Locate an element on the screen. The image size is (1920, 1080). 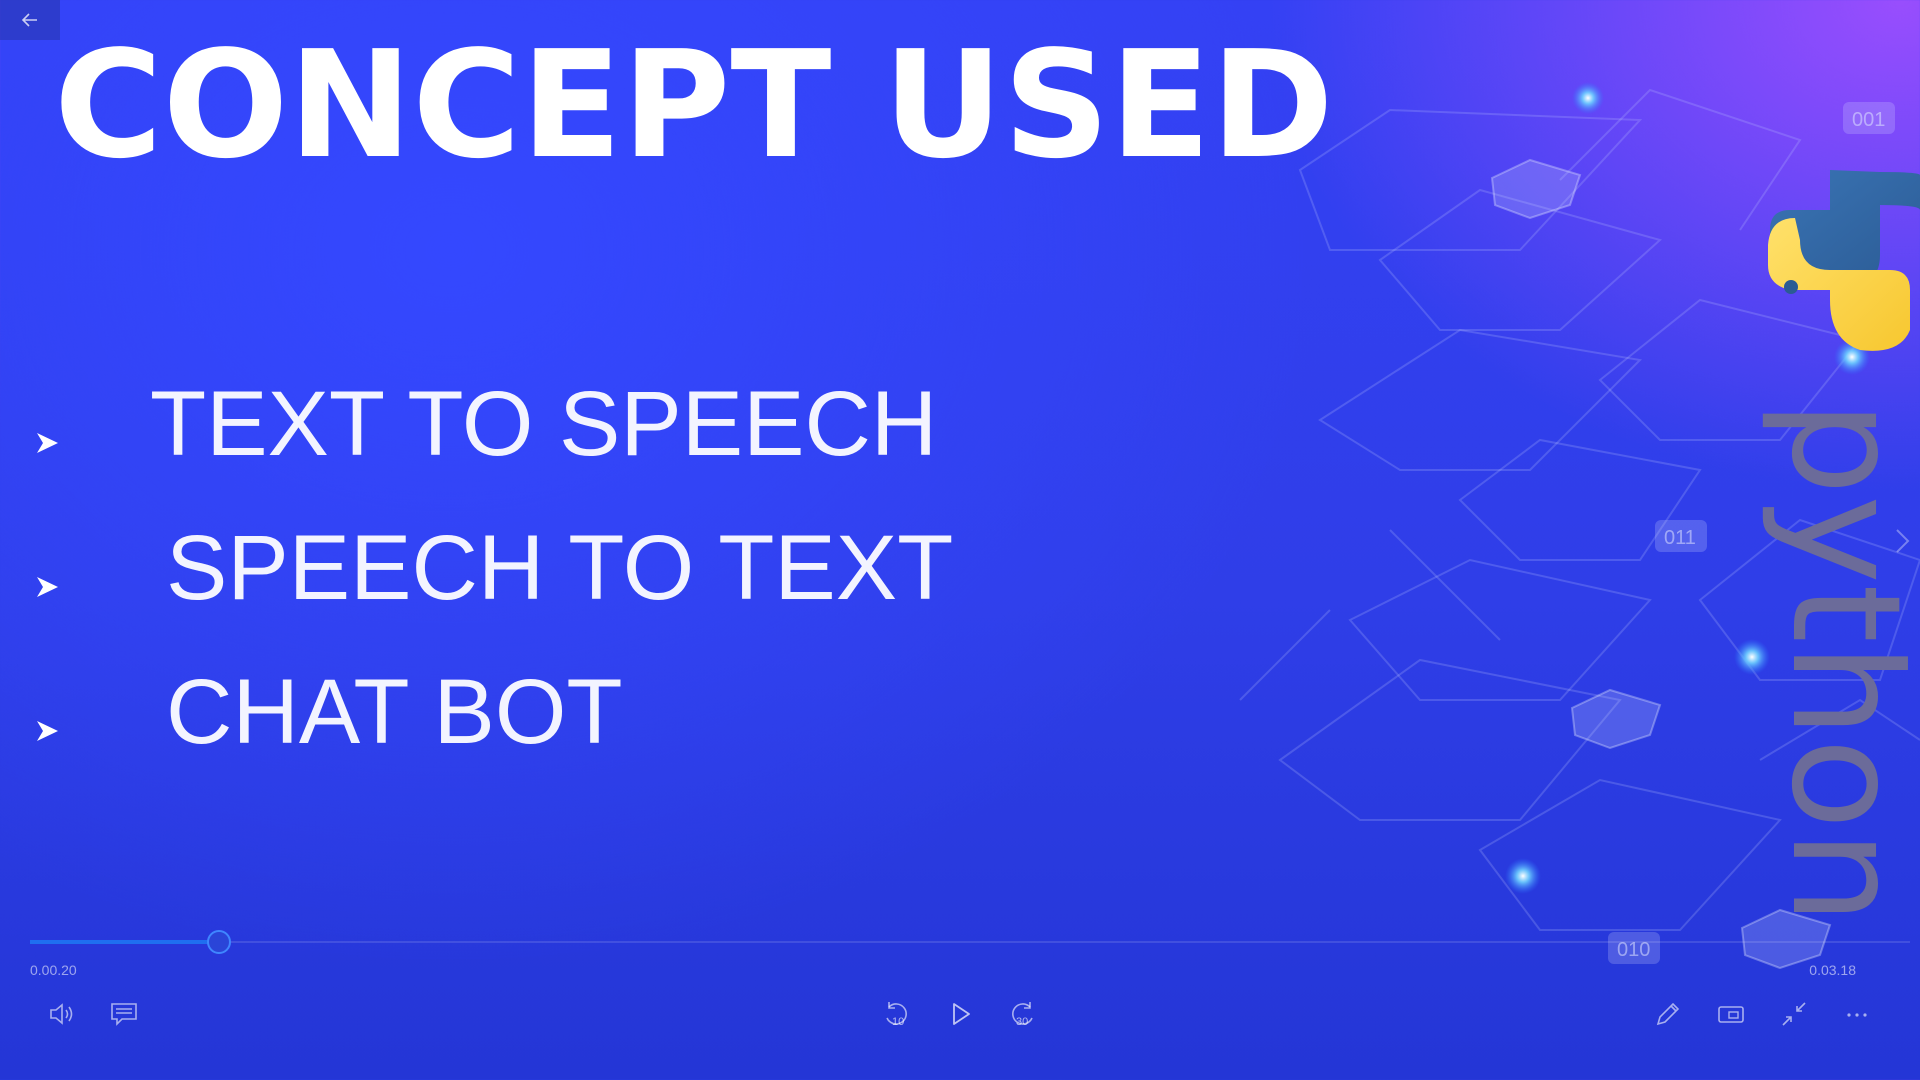
seek-track is located at coordinates (970, 942).